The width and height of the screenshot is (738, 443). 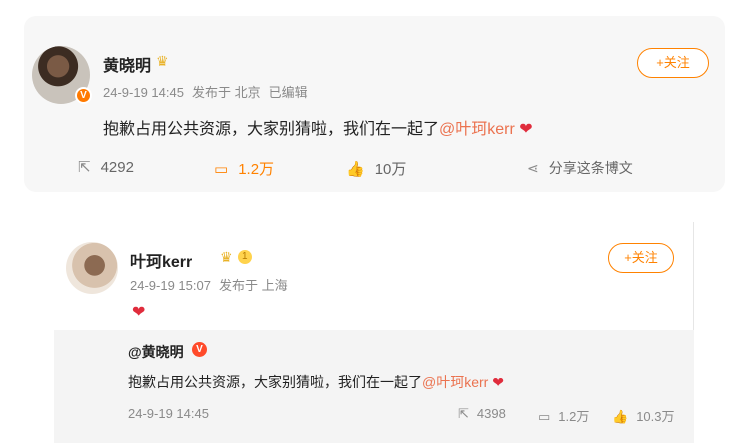 I want to click on quoted-like-button: 👍 10.3万, so click(x=643, y=415).